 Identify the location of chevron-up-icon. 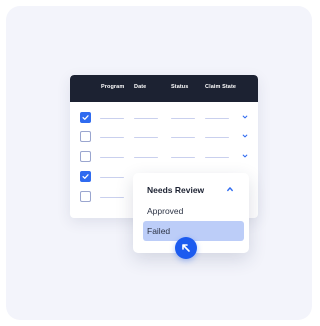
(230, 189).